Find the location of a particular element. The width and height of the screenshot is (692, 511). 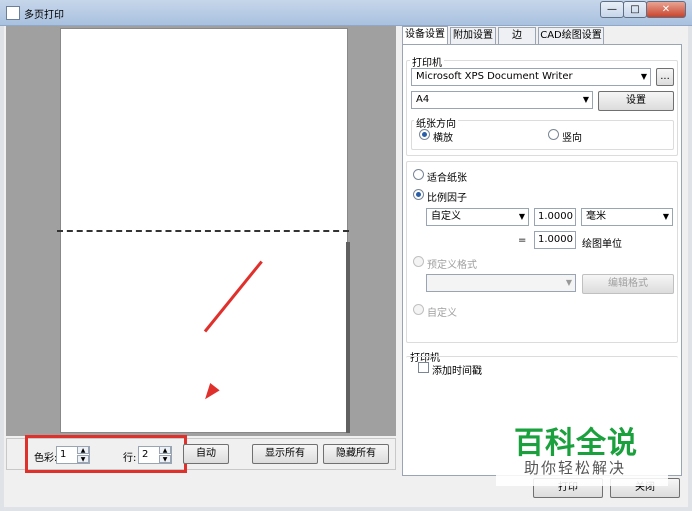

printer-settings-button: 设置 is located at coordinates (636, 101).